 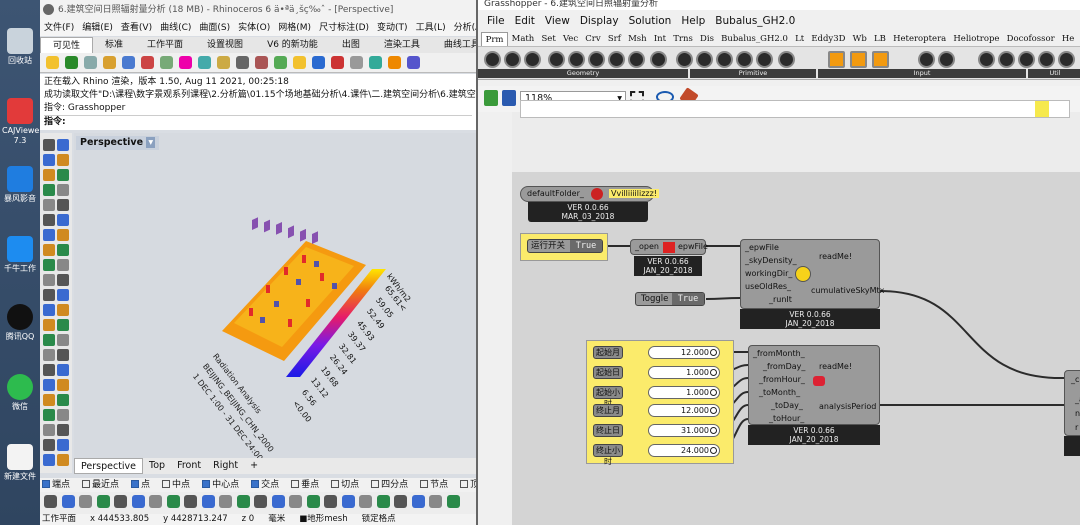 What do you see at coordinates (402, 45) in the screenshot?
I see `rhino-tab: 渲染工具` at bounding box center [402, 45].